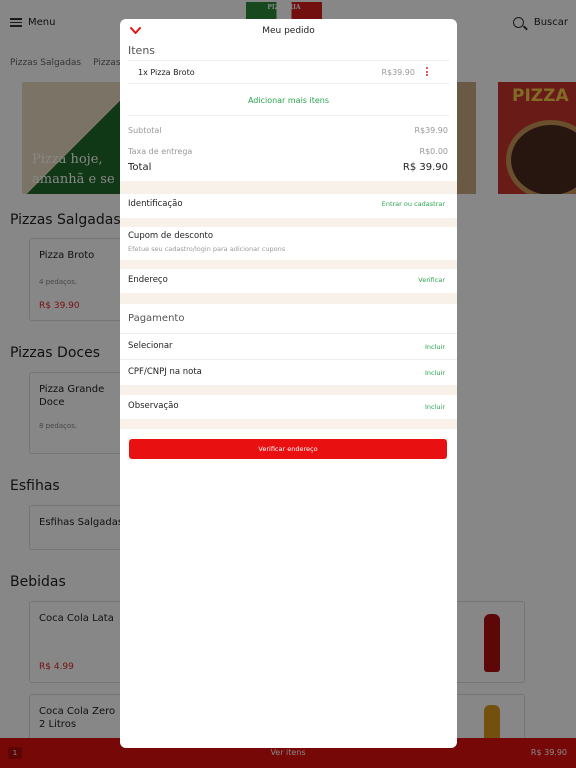 The width and height of the screenshot is (576, 768). What do you see at coordinates (148, 280) in the screenshot?
I see `address-label: Endereço` at bounding box center [148, 280].